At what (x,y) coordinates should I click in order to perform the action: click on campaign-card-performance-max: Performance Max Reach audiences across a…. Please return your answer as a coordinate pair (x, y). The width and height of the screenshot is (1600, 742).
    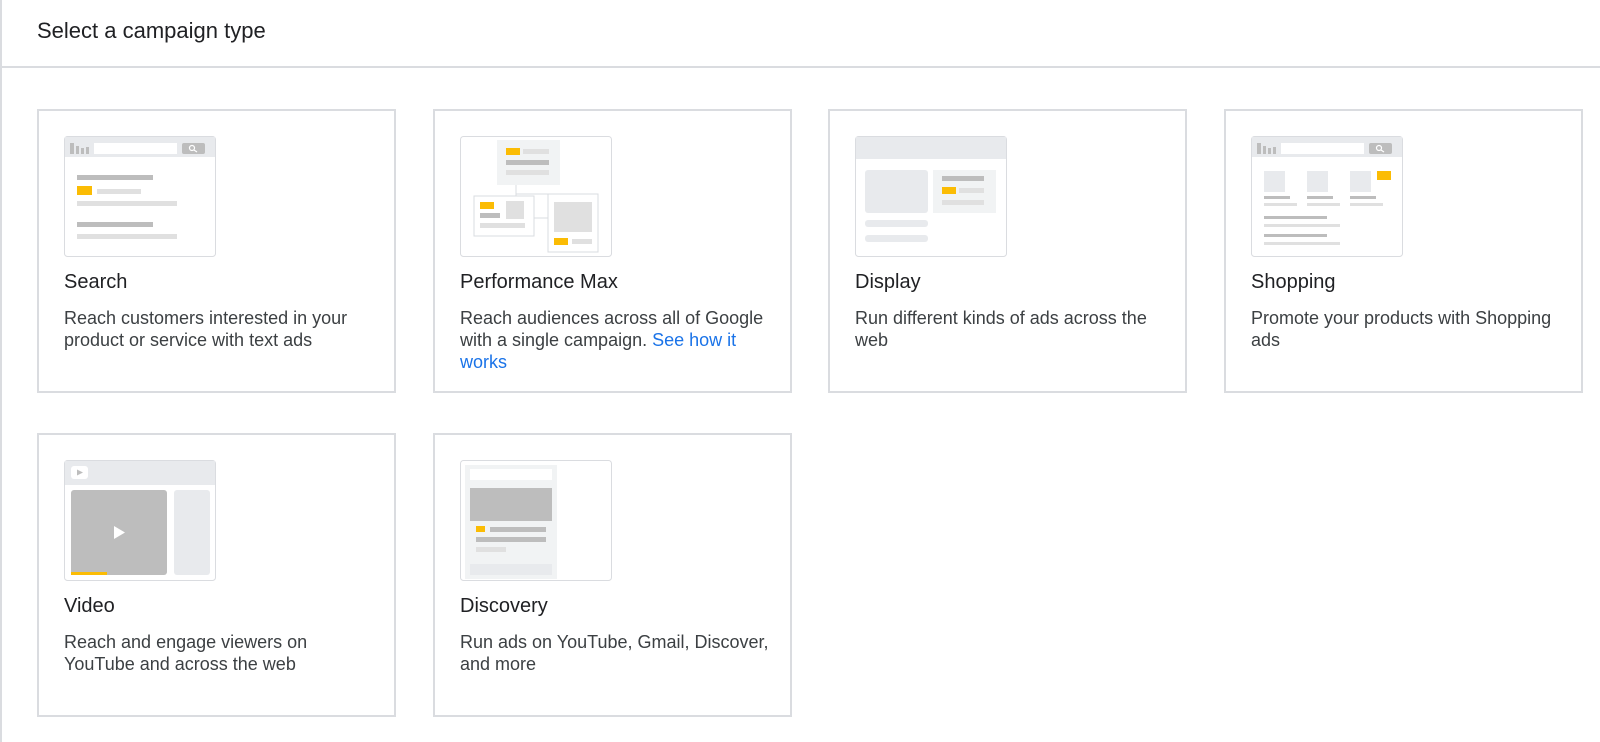
    Looking at the image, I should click on (612, 251).